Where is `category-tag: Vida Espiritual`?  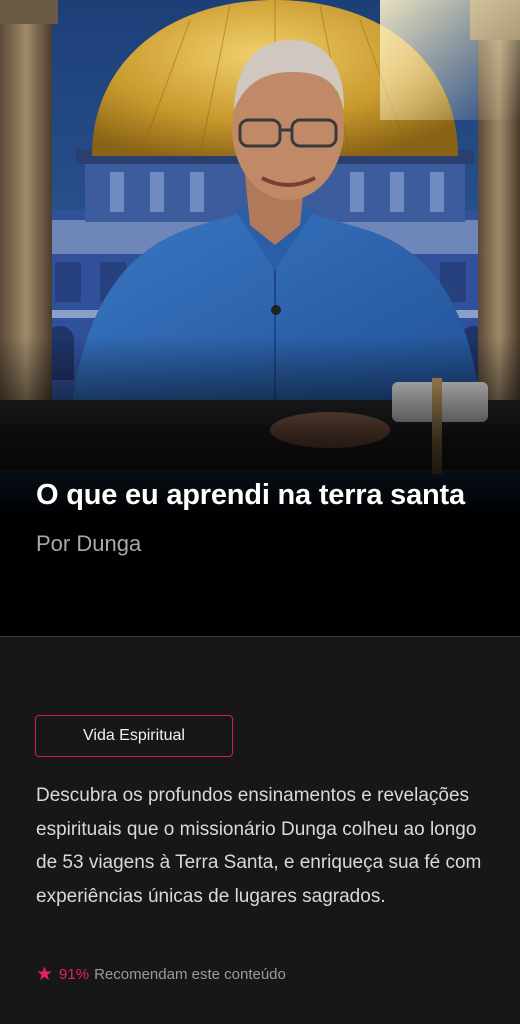 category-tag: Vida Espiritual is located at coordinates (134, 736).